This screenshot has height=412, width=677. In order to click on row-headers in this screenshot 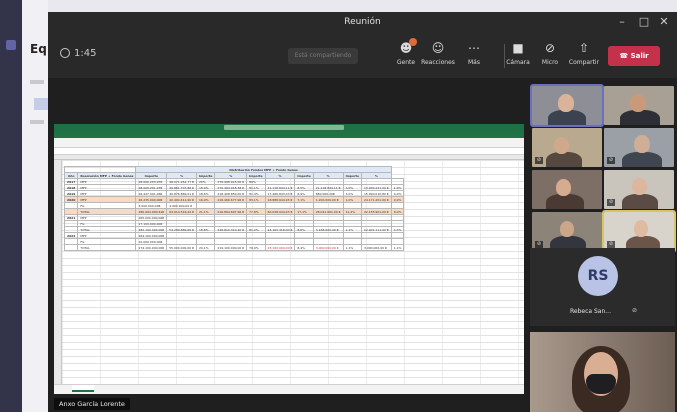, I will do `click(58, 272)`.